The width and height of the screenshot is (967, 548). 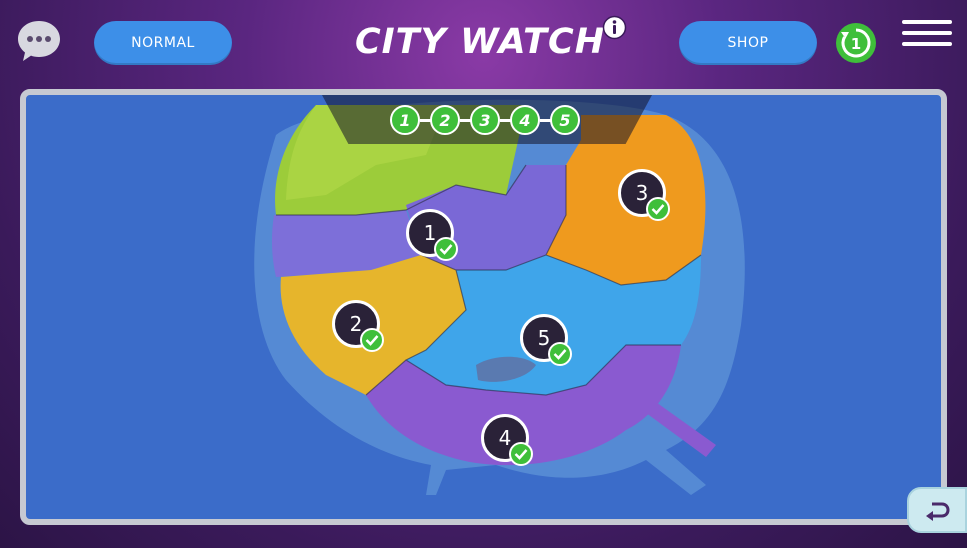 I want to click on info-icon, so click(x=614, y=27).